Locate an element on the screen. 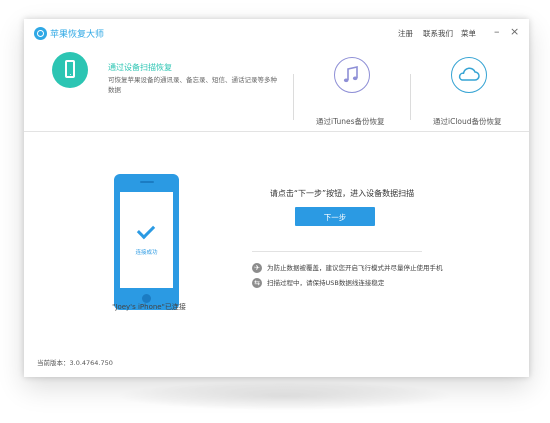 This screenshot has width=550, height=423. usb-icon: ⇆ is located at coordinates (257, 283).